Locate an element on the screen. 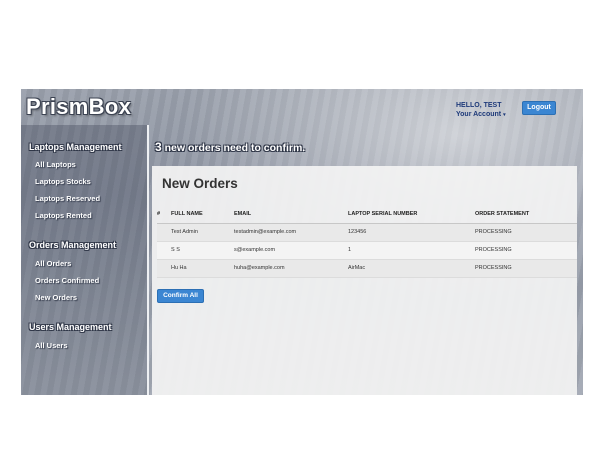 The width and height of the screenshot is (603, 452). account-box: HELLO, TEST Your Account ▾ is located at coordinates (481, 110).